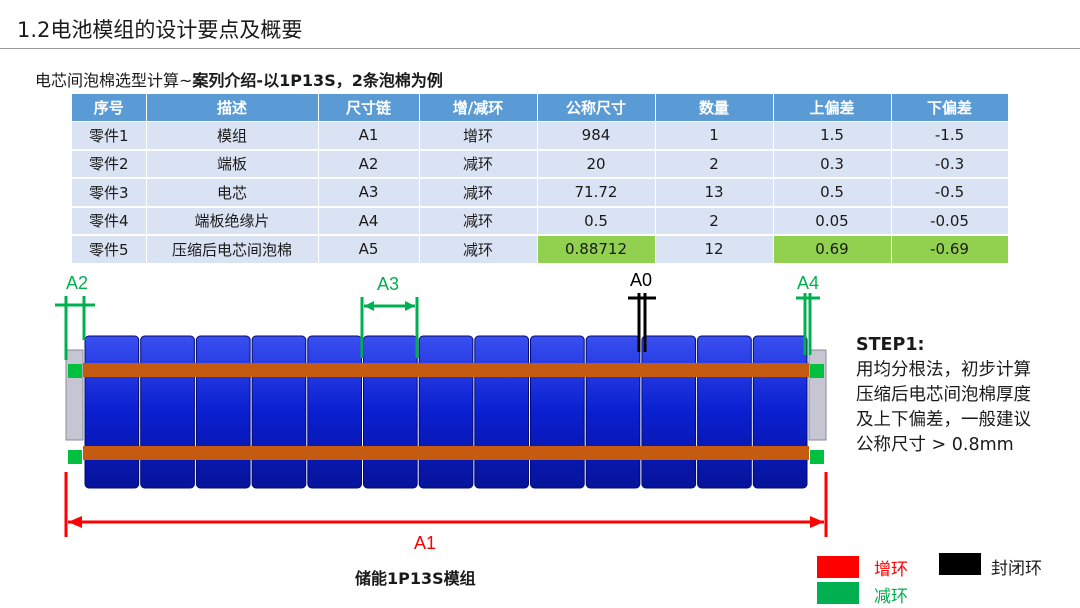 The width and height of the screenshot is (1080, 608). I want to click on table-cell: 13, so click(714, 193).